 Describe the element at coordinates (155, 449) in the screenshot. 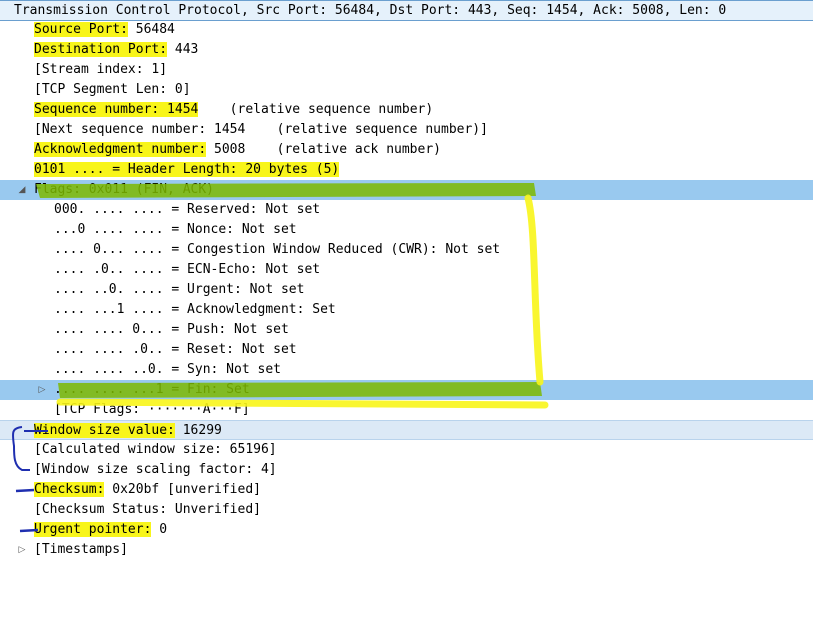

I see `calculated-window-size: [Calculated window size: 65196]` at that location.